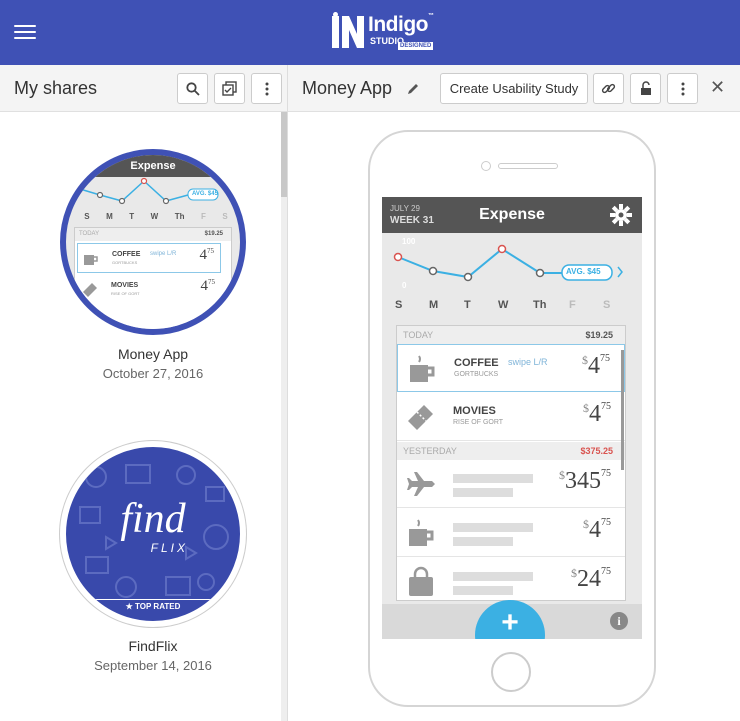 Image resolution: width=740 pixels, height=721 pixels. Describe the element at coordinates (169, 548) in the screenshot. I see `findflix-logo-flix: FLIX` at that location.